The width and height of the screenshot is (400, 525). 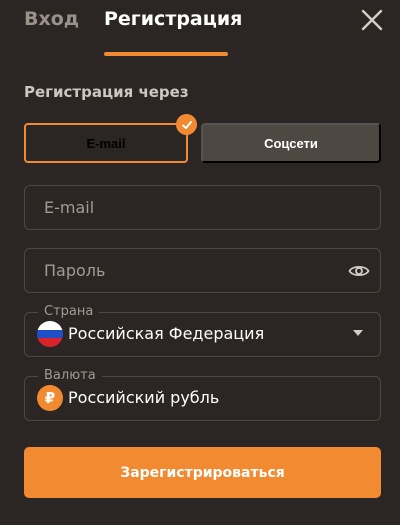 I want to click on password-input, so click(x=202, y=270).